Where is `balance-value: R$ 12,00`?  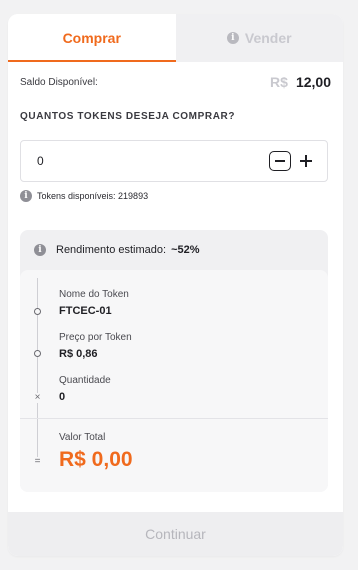 balance-value: R$ 12,00 is located at coordinates (300, 82).